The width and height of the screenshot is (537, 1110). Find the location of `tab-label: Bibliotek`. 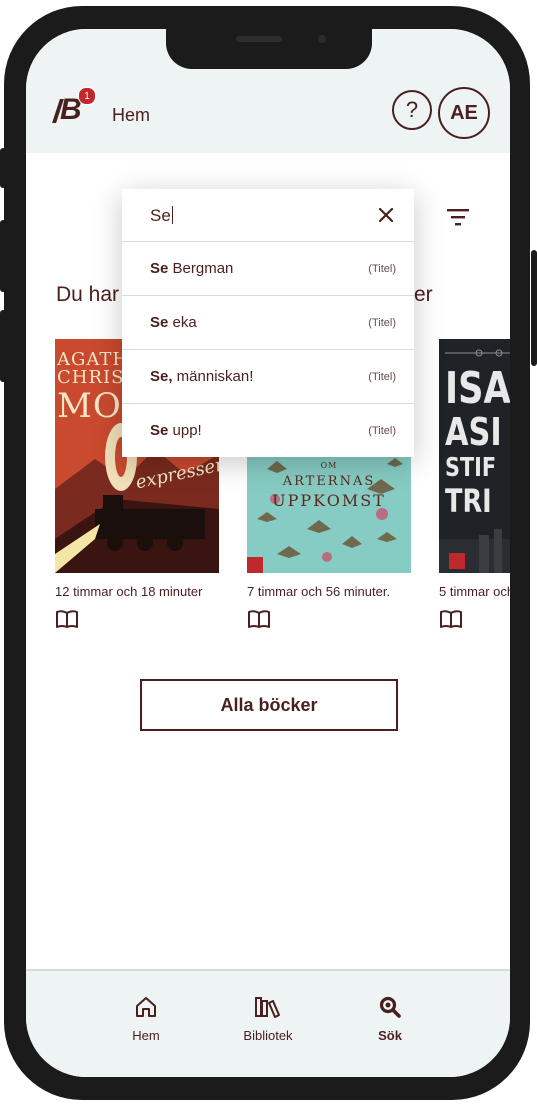

tab-label: Bibliotek is located at coordinates (268, 1035).